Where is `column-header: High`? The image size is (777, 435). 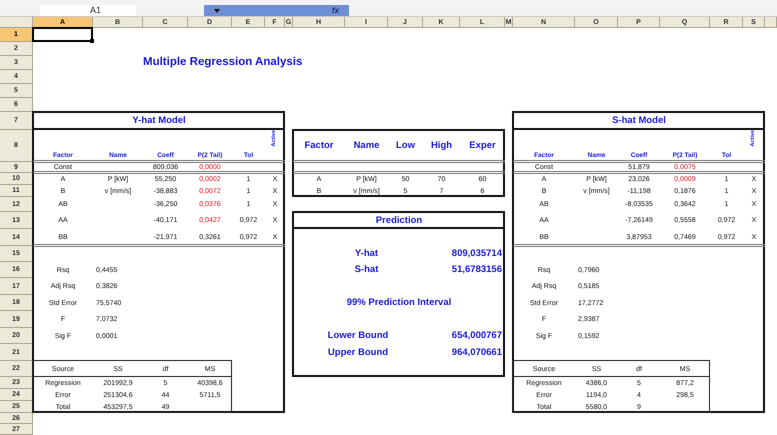
column-header: High is located at coordinates (441, 146).